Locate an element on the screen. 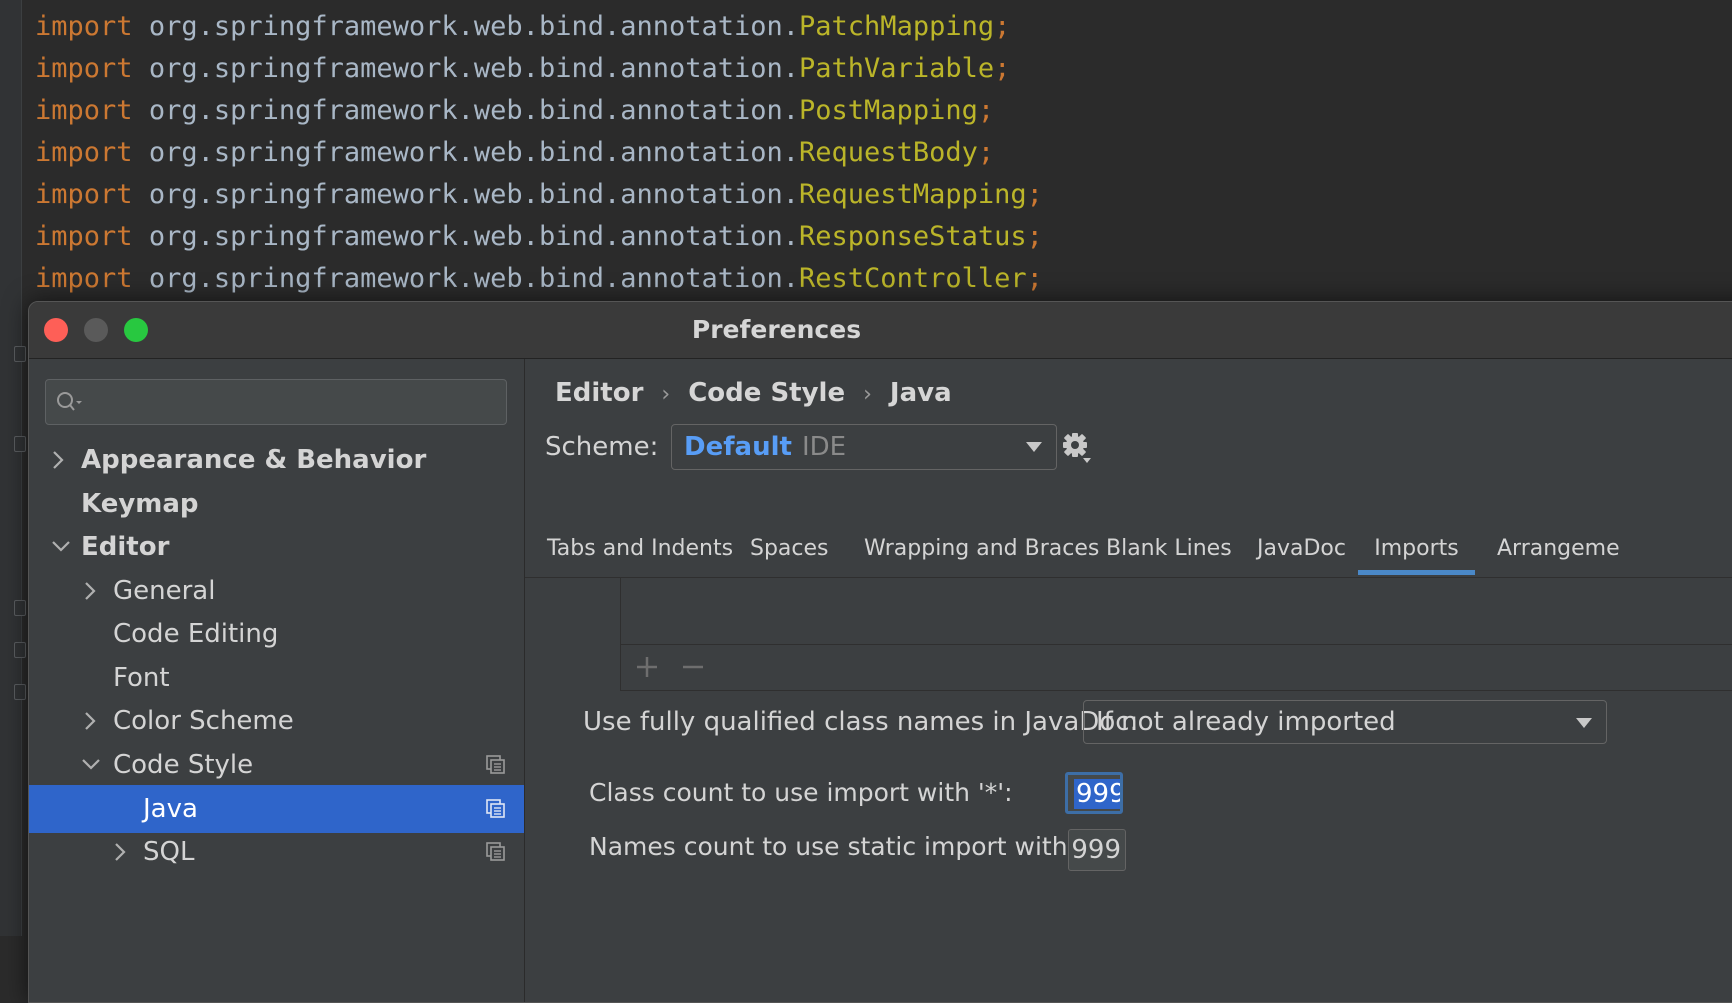 This screenshot has width=1732, height=1003. tab-wrapping-and-braces: Wrapping and Braces is located at coordinates (981, 551).